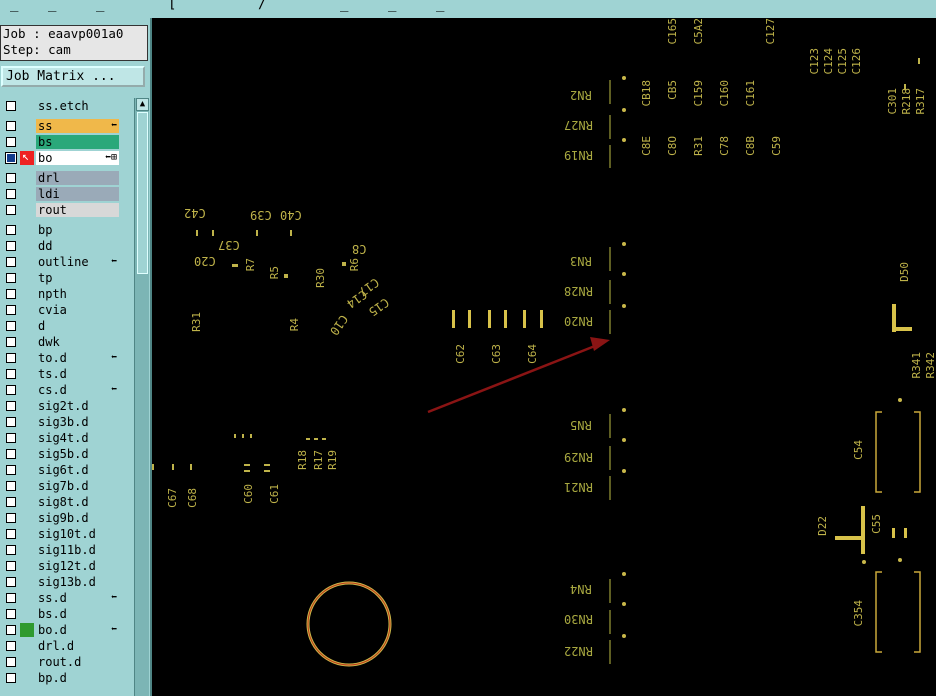 Image resolution: width=936 pixels, height=696 pixels. Describe the element at coordinates (77, 646) in the screenshot. I see `layer-name: drl.d` at that location.